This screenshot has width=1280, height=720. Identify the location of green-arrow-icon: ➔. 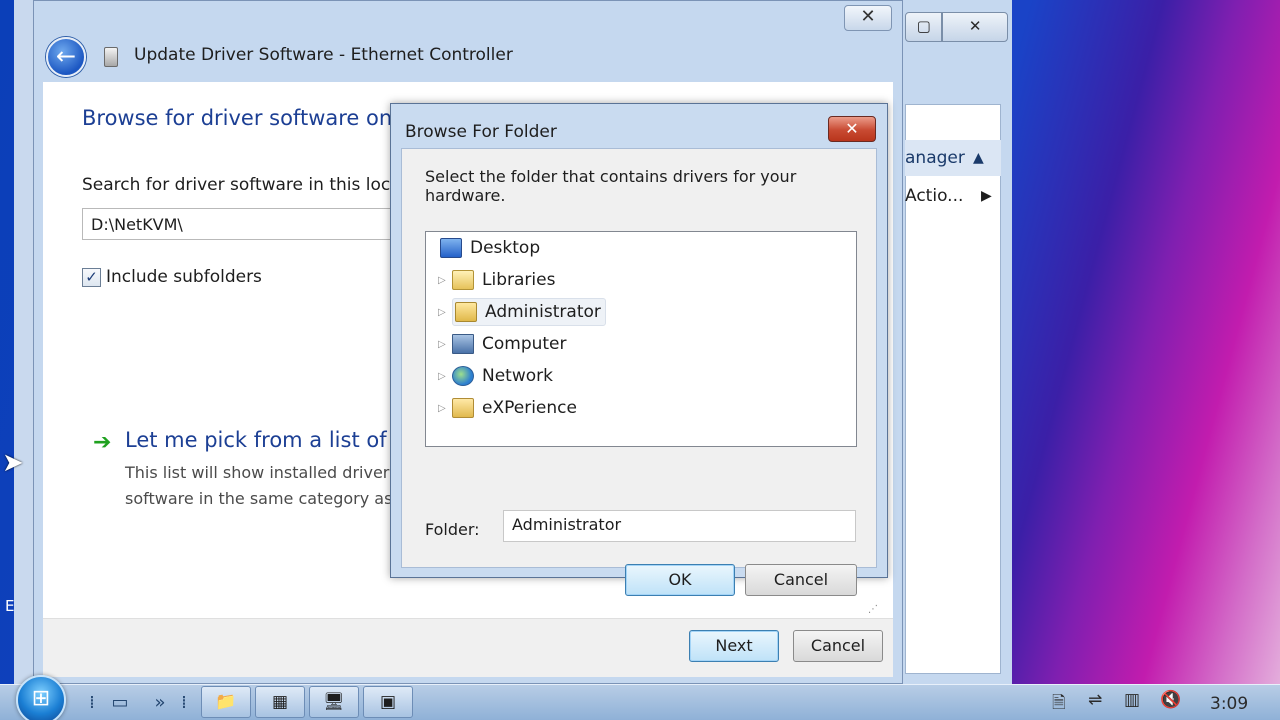
(102, 442).